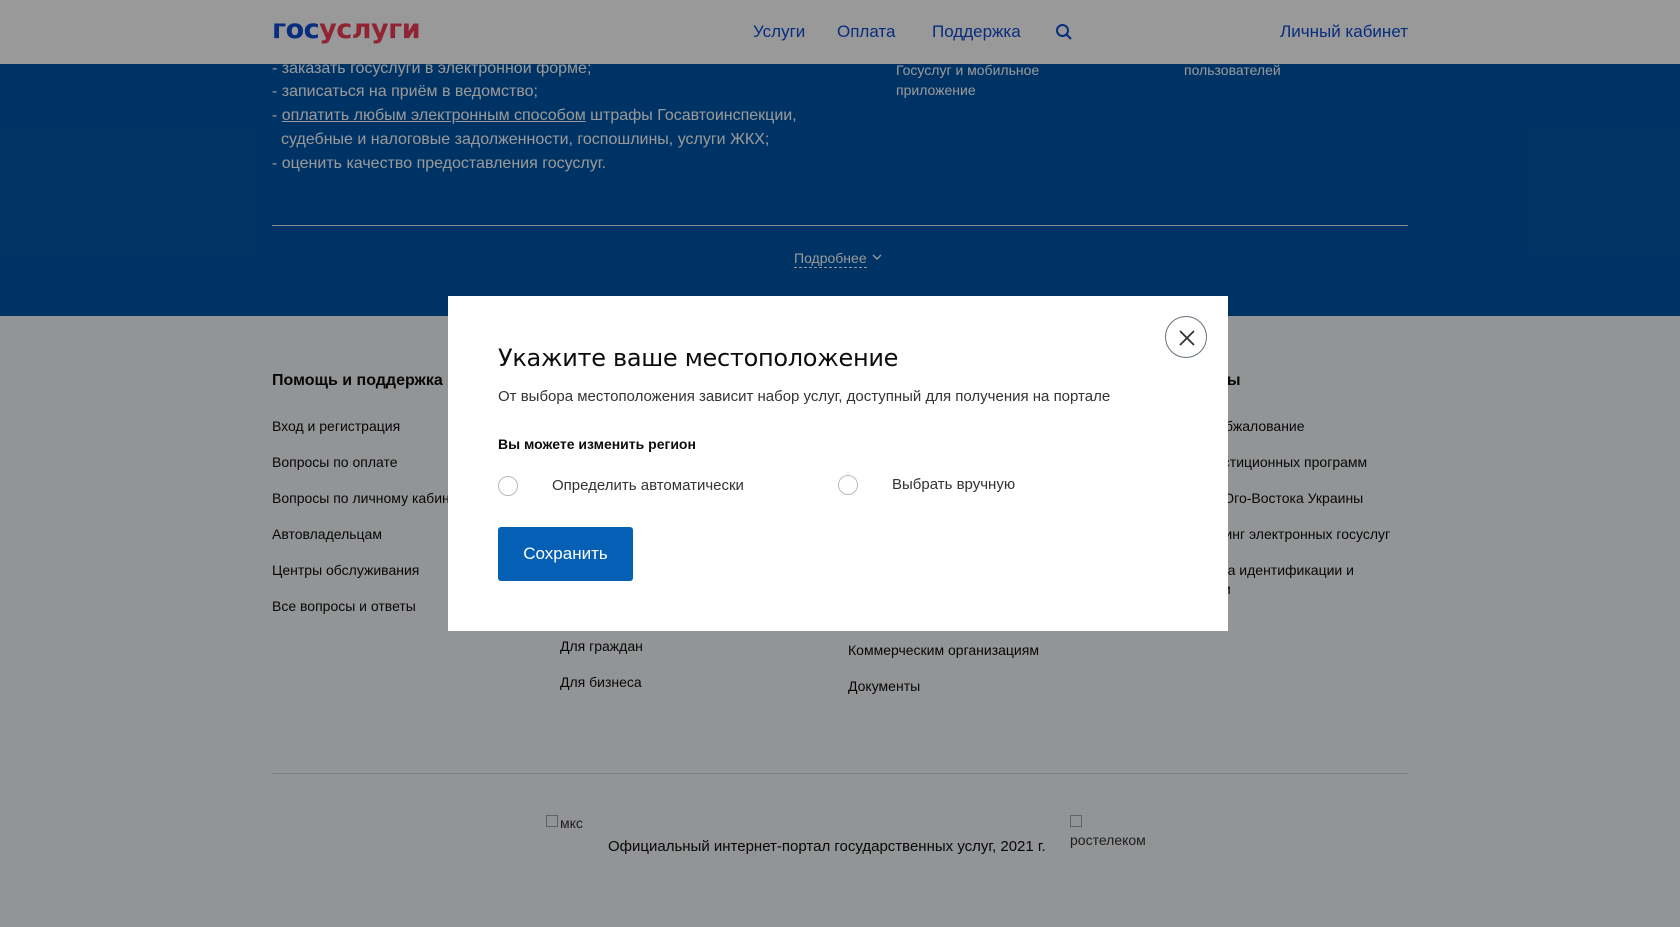  What do you see at coordinates (597, 444) in the screenshot?
I see `modal-subtitle: Вы можете изменить регион` at bounding box center [597, 444].